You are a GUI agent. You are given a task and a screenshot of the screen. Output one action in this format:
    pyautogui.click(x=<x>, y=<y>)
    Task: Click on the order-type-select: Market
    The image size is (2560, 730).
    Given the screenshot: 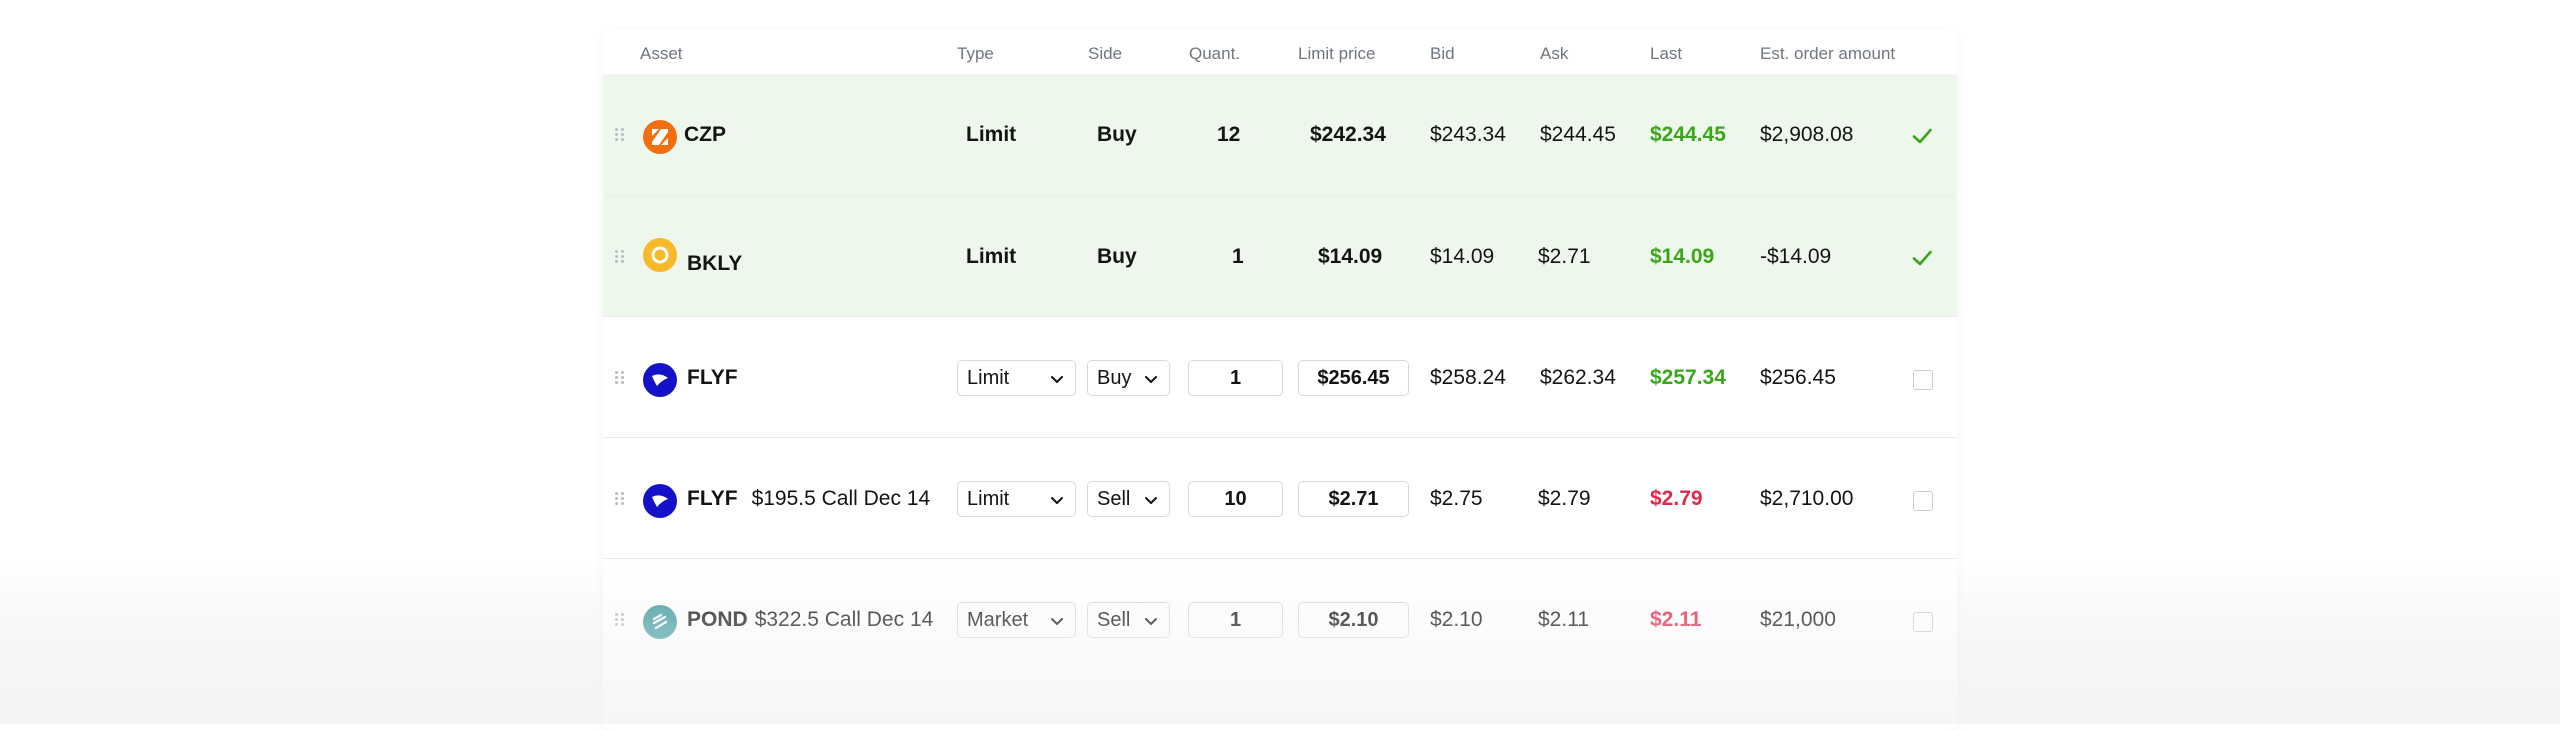 What is the action you would take?
    pyautogui.click(x=1016, y=620)
    